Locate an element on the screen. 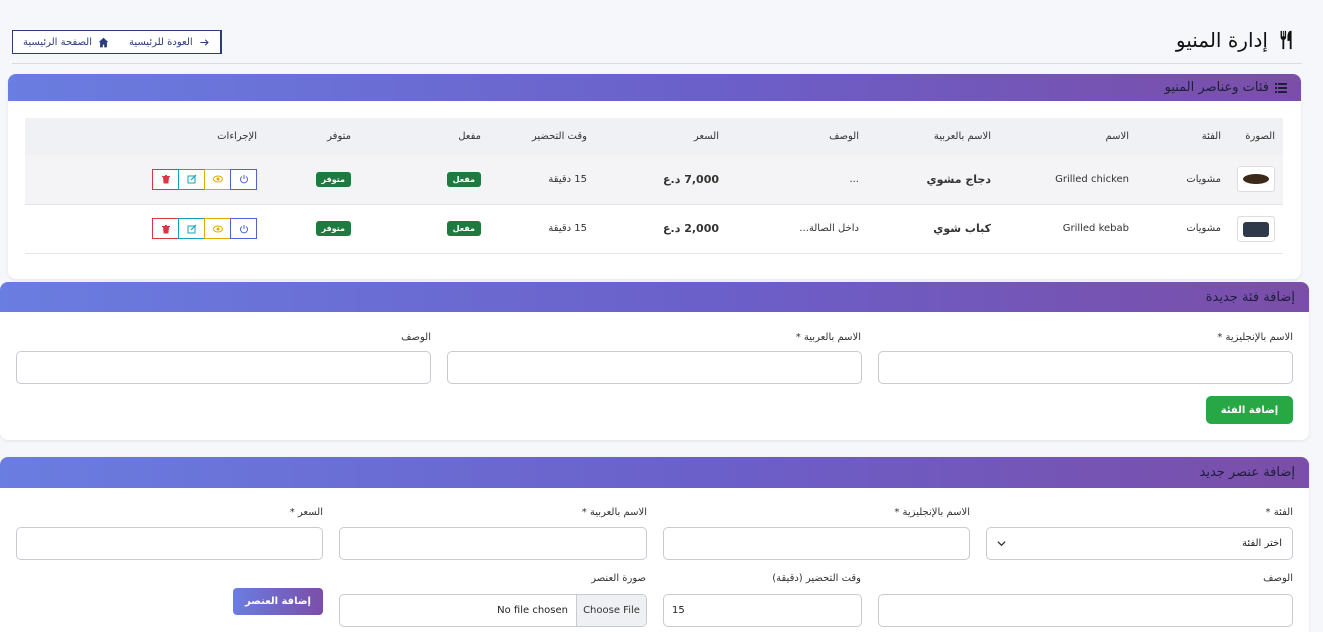 Image resolution: width=1323 pixels, height=632 pixels. add-item-header: إضافة عنصر جديد is located at coordinates (654, 472).